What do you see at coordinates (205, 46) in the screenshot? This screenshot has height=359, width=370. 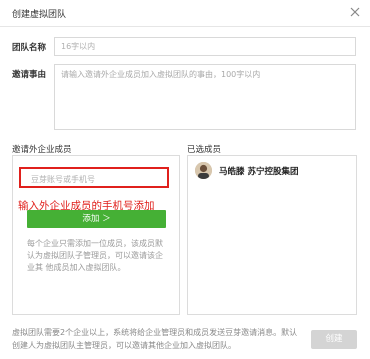 I see `team-name-input` at bounding box center [205, 46].